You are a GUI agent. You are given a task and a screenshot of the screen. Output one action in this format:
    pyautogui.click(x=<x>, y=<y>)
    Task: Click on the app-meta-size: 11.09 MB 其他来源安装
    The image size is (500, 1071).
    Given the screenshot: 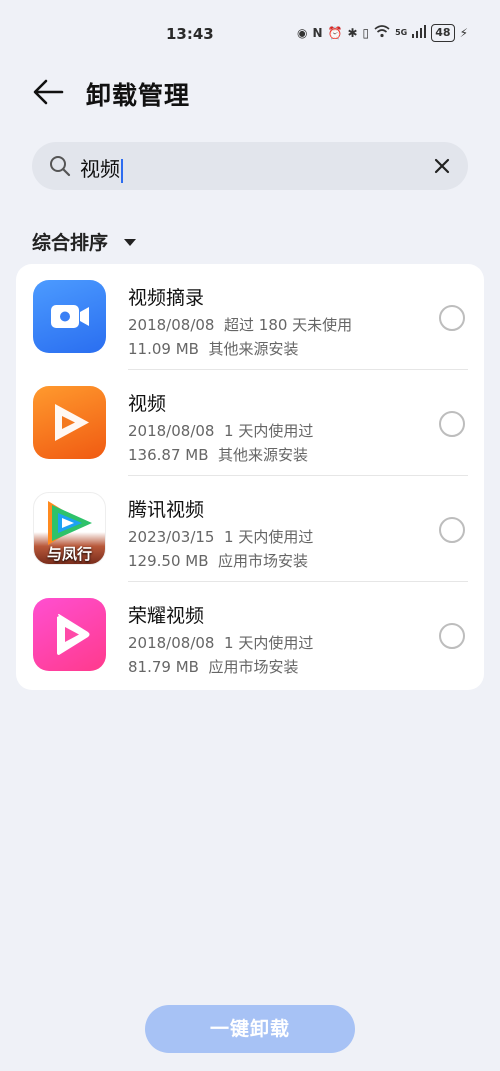 What is the action you would take?
    pyautogui.click(x=213, y=348)
    